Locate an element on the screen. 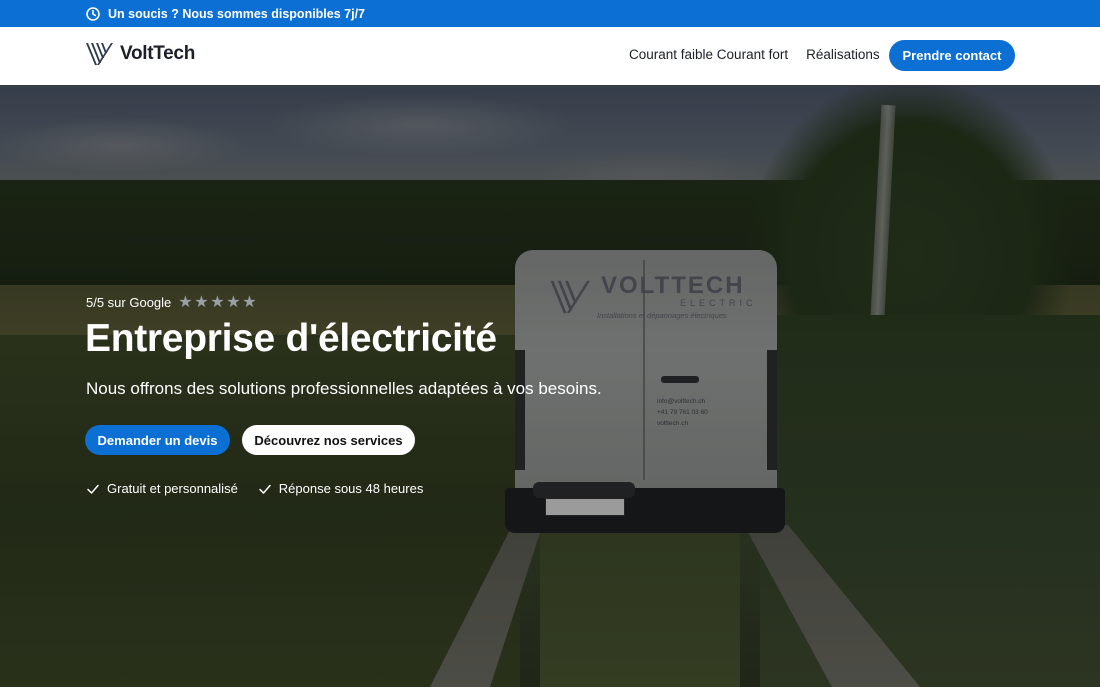  benefit-item: Réponse sous 48 heures is located at coordinates (341, 488).